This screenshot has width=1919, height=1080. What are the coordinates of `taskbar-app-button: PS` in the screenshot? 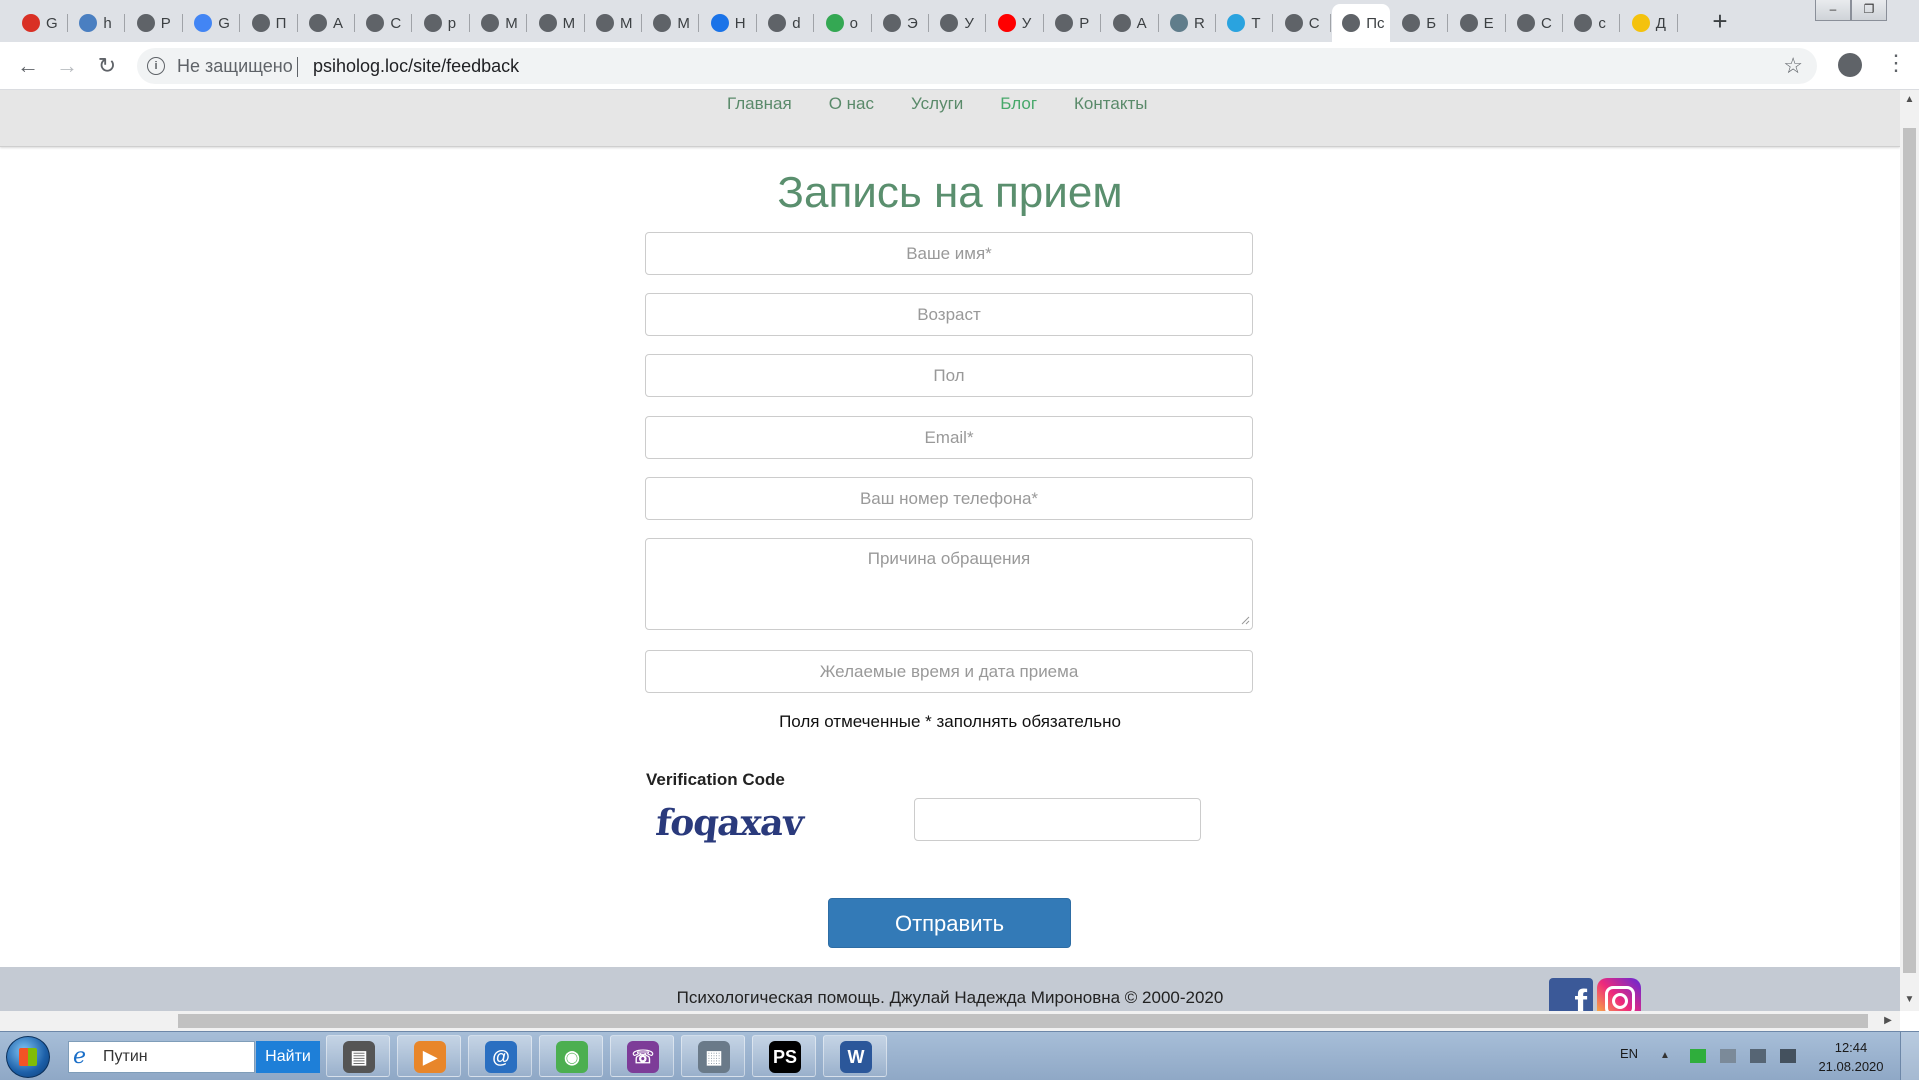 It's located at (784, 1056).